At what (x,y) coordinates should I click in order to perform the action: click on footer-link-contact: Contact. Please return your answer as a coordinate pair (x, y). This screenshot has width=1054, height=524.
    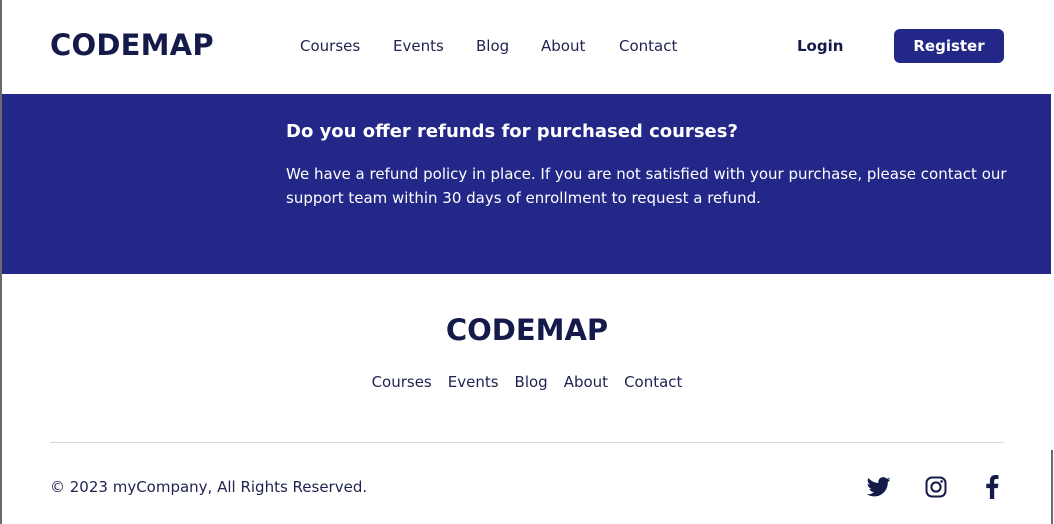
    Looking at the image, I should click on (653, 382).